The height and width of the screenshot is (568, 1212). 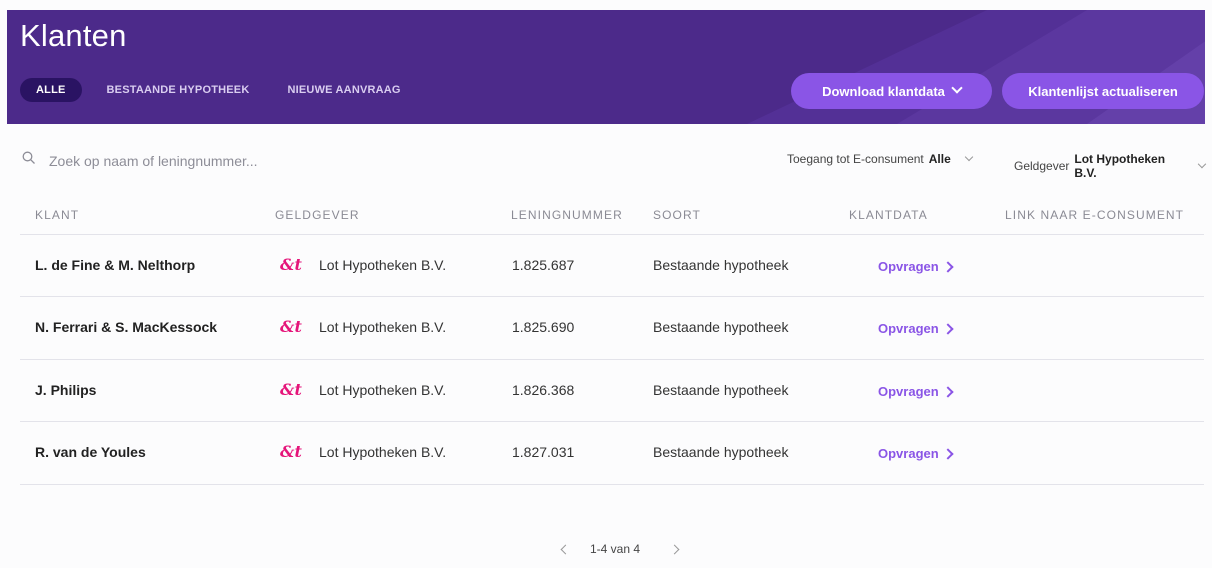 I want to click on download-klantdata-label: Download klantdata, so click(x=883, y=91).